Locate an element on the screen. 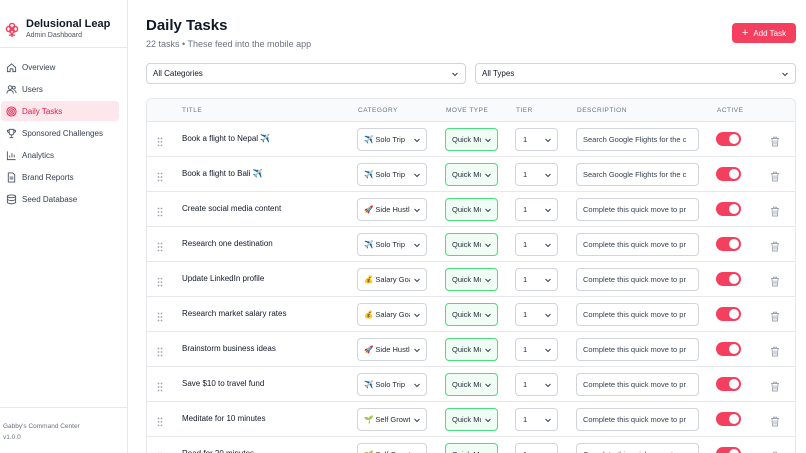 The height and width of the screenshot is (453, 806). task-title: Brainstorm business ideas is located at coordinates (229, 348).